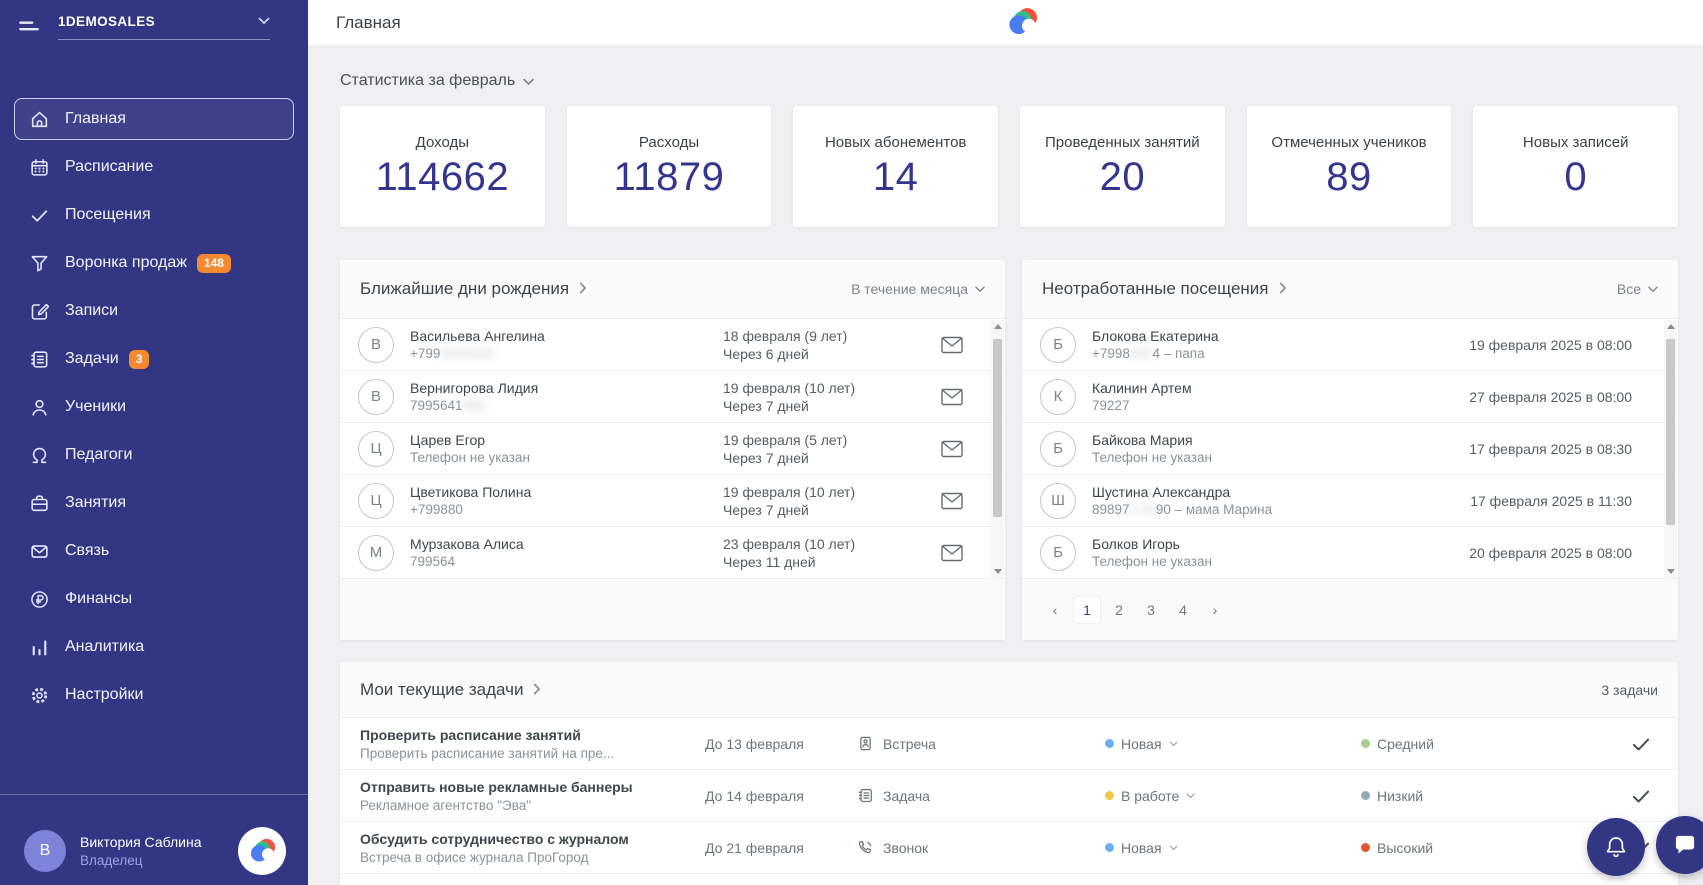 This screenshot has width=1703, height=885. I want to click on task-title: Обсудить сотрудничество с журналом, so click(494, 838).